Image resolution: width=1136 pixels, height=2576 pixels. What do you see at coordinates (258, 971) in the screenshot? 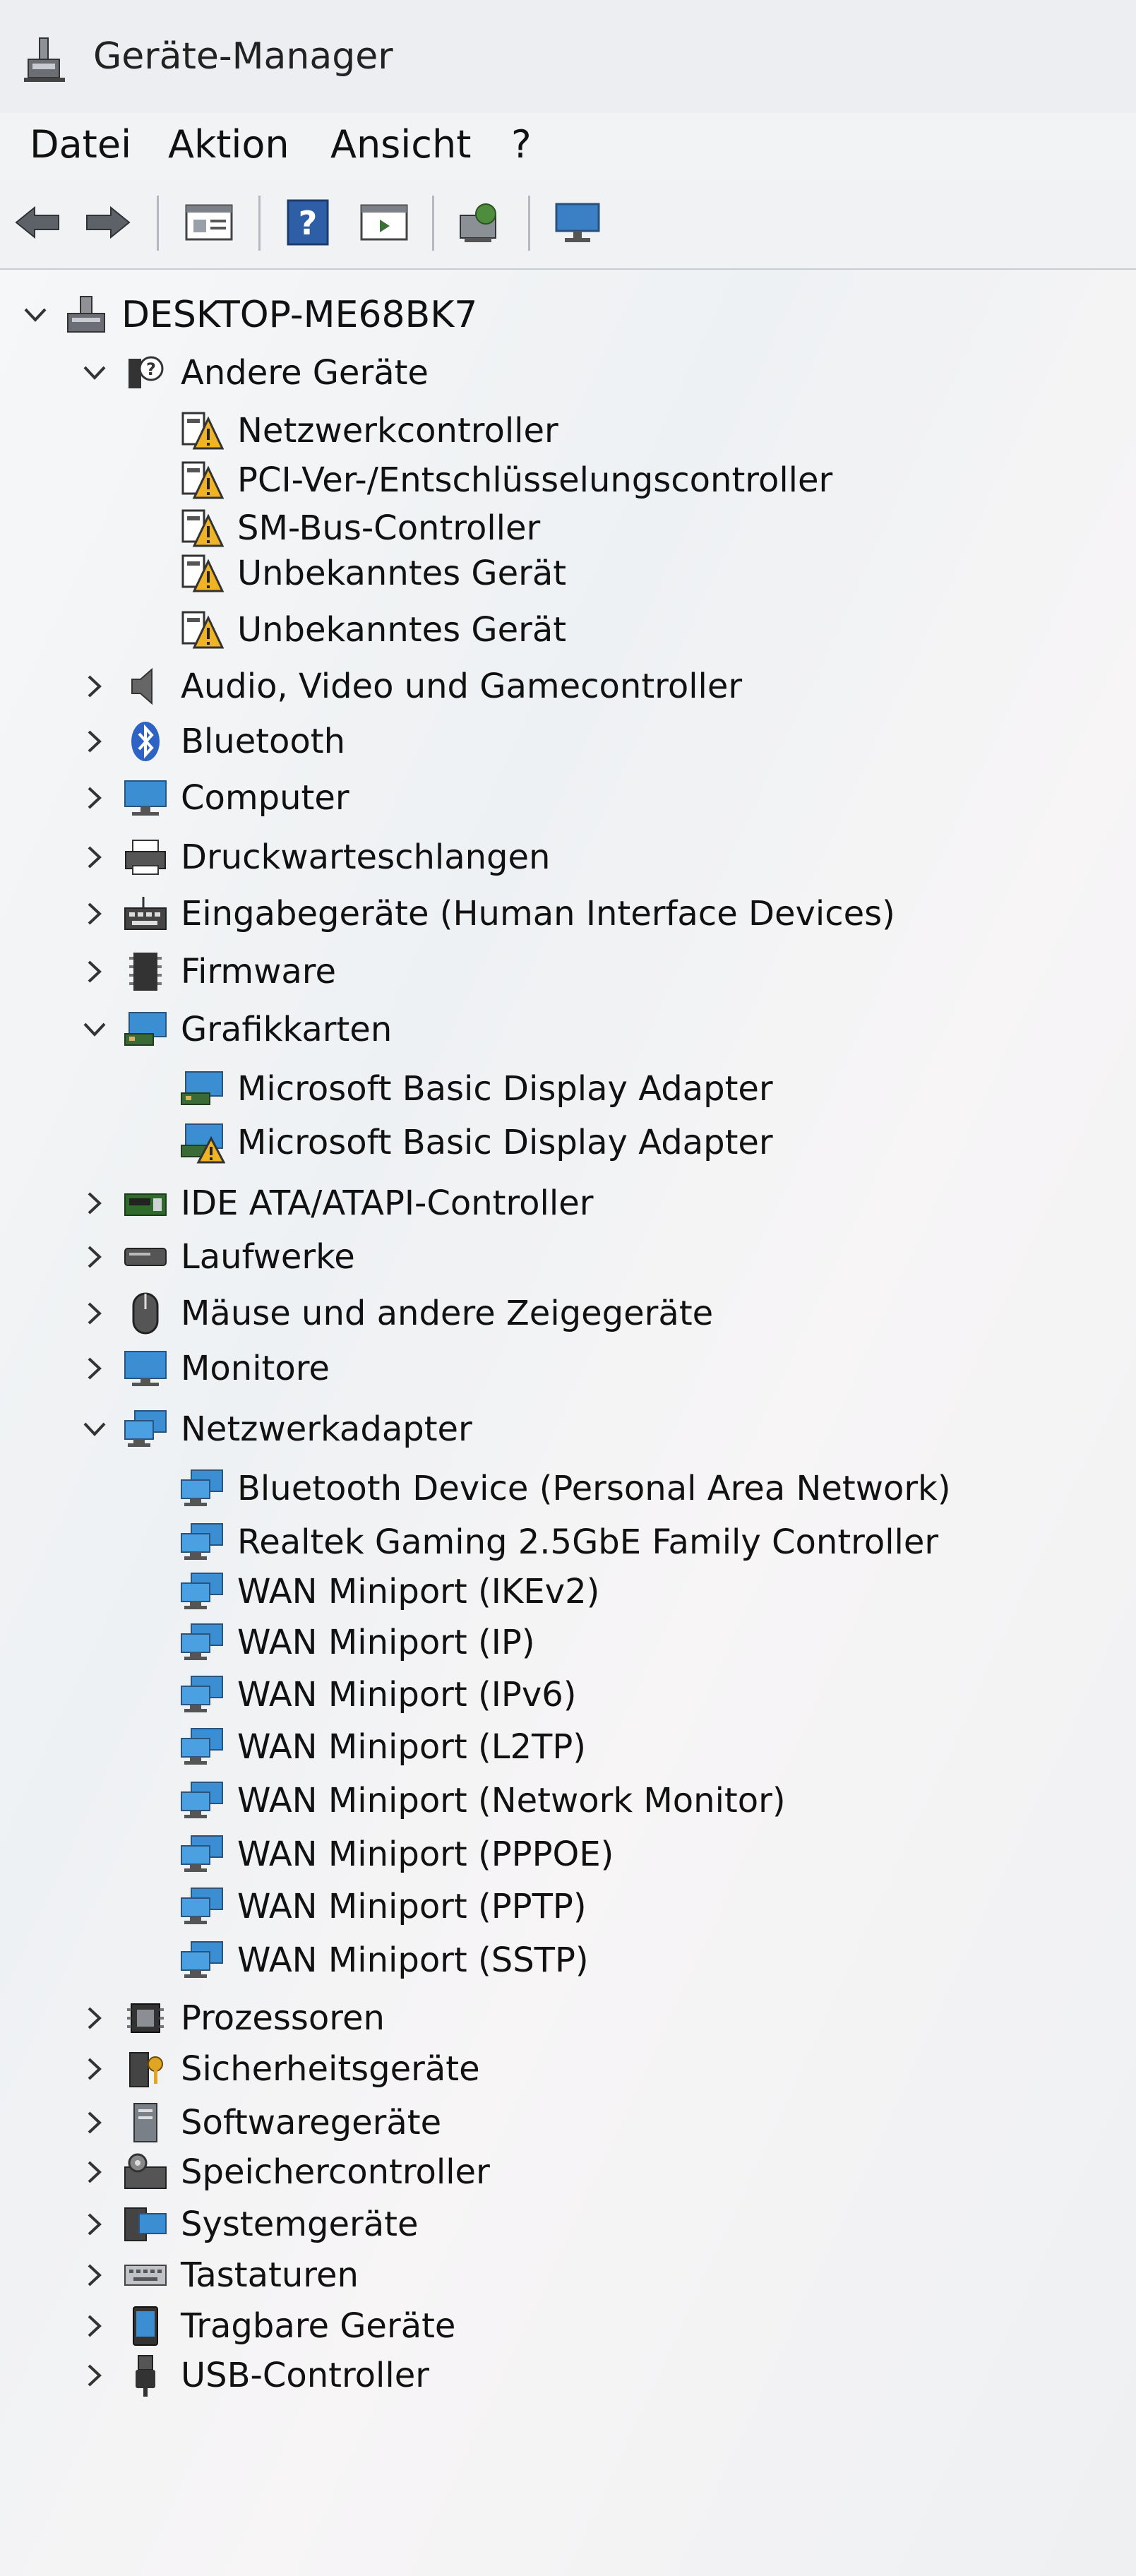
I see `tree-node-label: Firmware` at bounding box center [258, 971].